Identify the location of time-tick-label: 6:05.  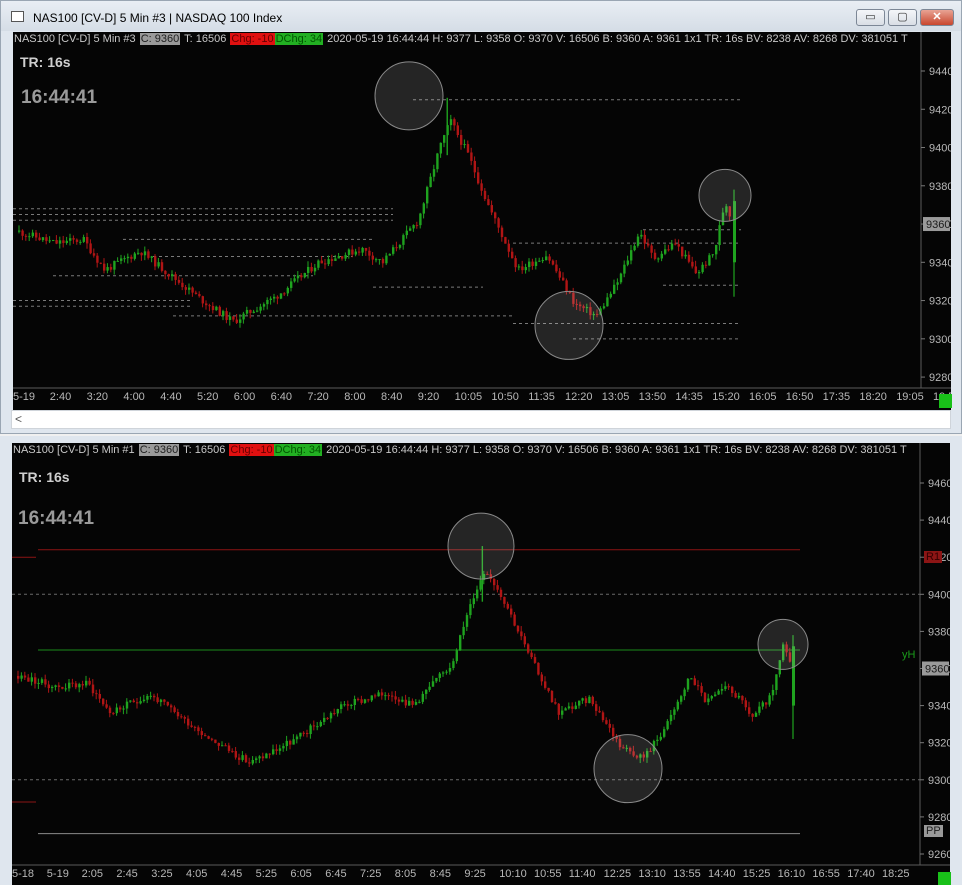
(300, 874).